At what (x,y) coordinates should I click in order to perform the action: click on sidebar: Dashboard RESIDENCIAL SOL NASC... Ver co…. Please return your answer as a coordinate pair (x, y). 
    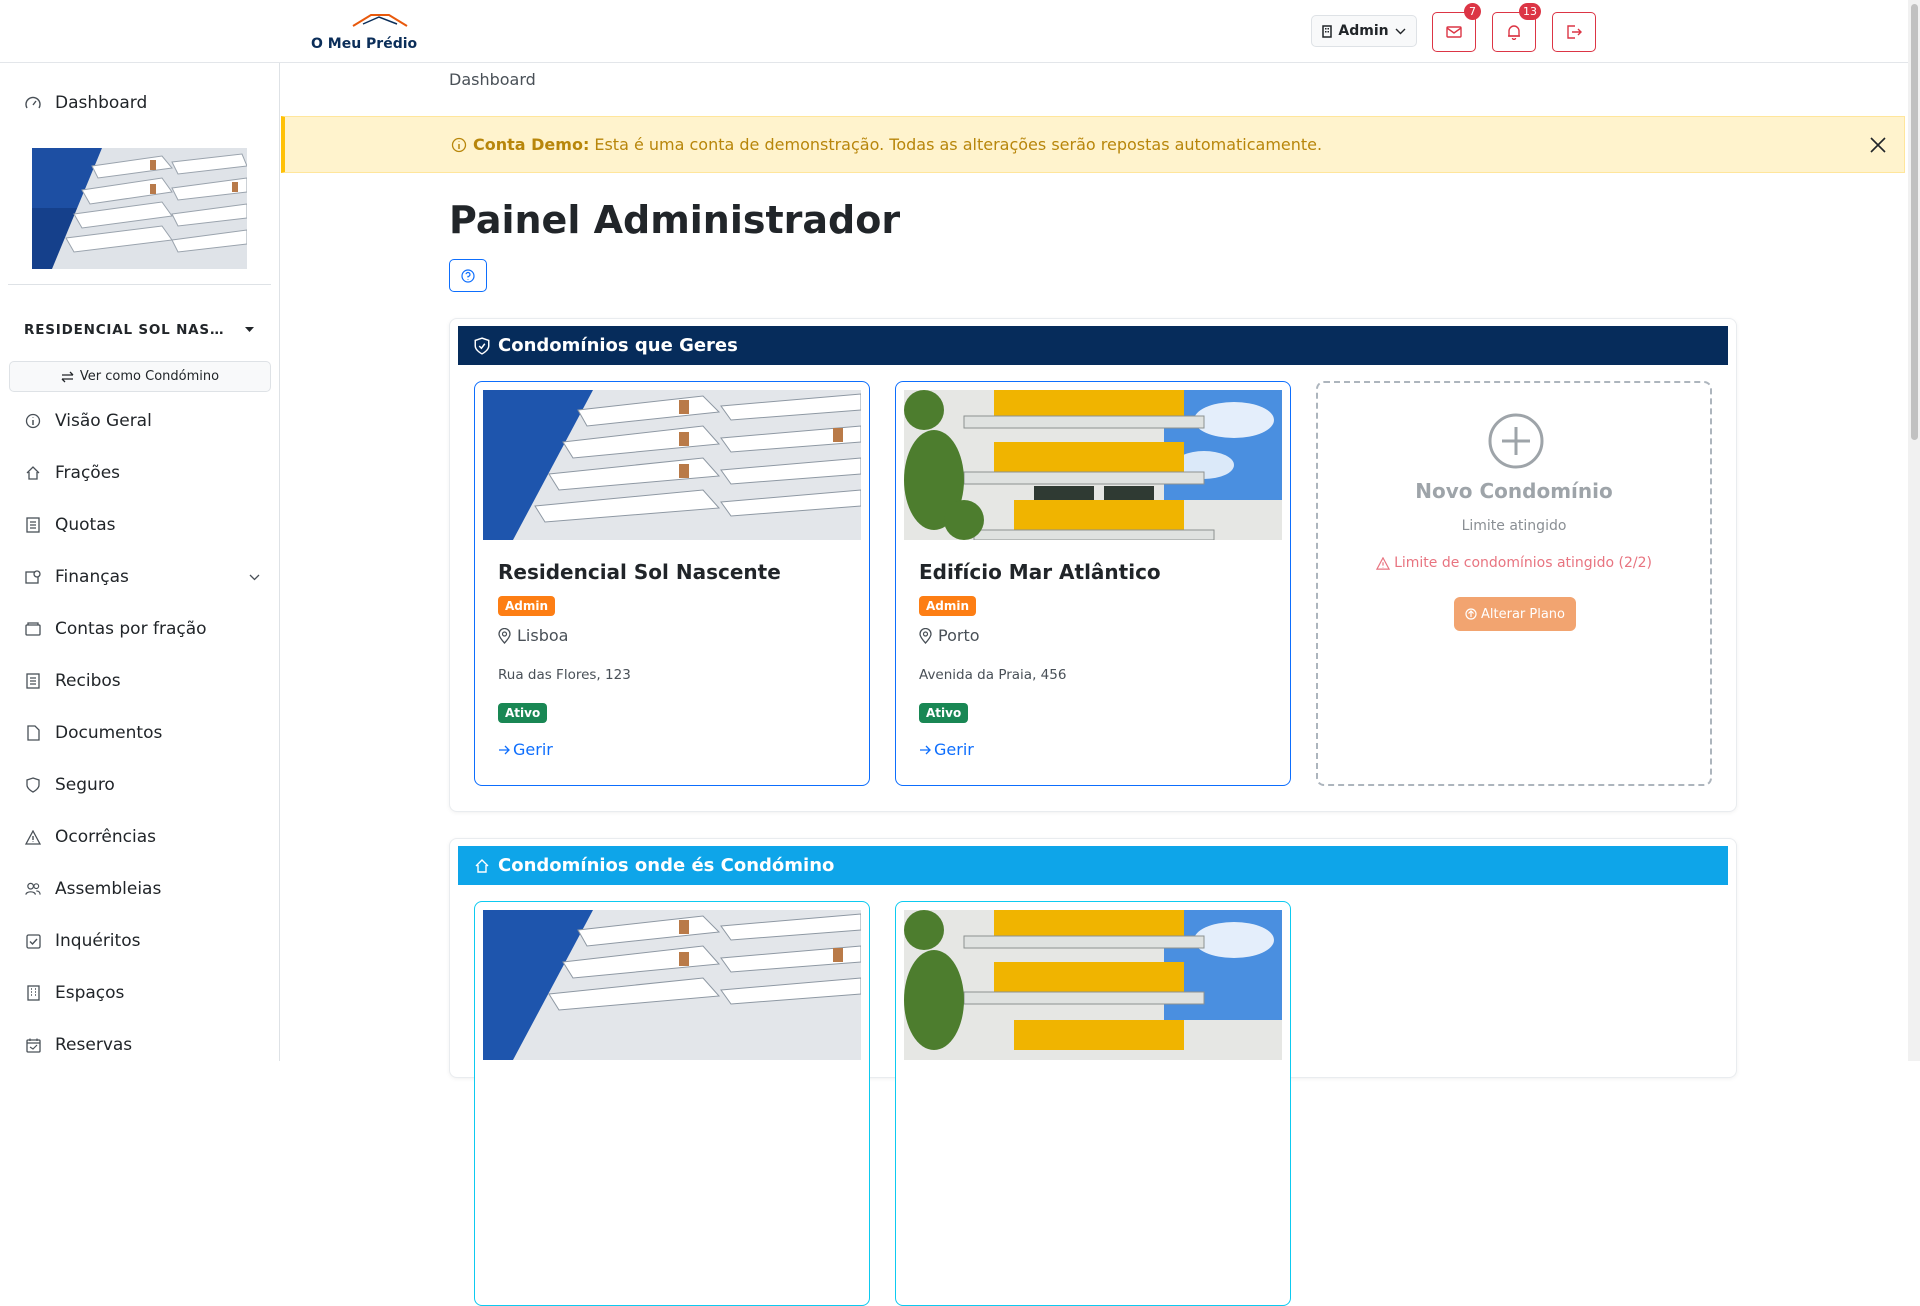
    Looking at the image, I should click on (140, 562).